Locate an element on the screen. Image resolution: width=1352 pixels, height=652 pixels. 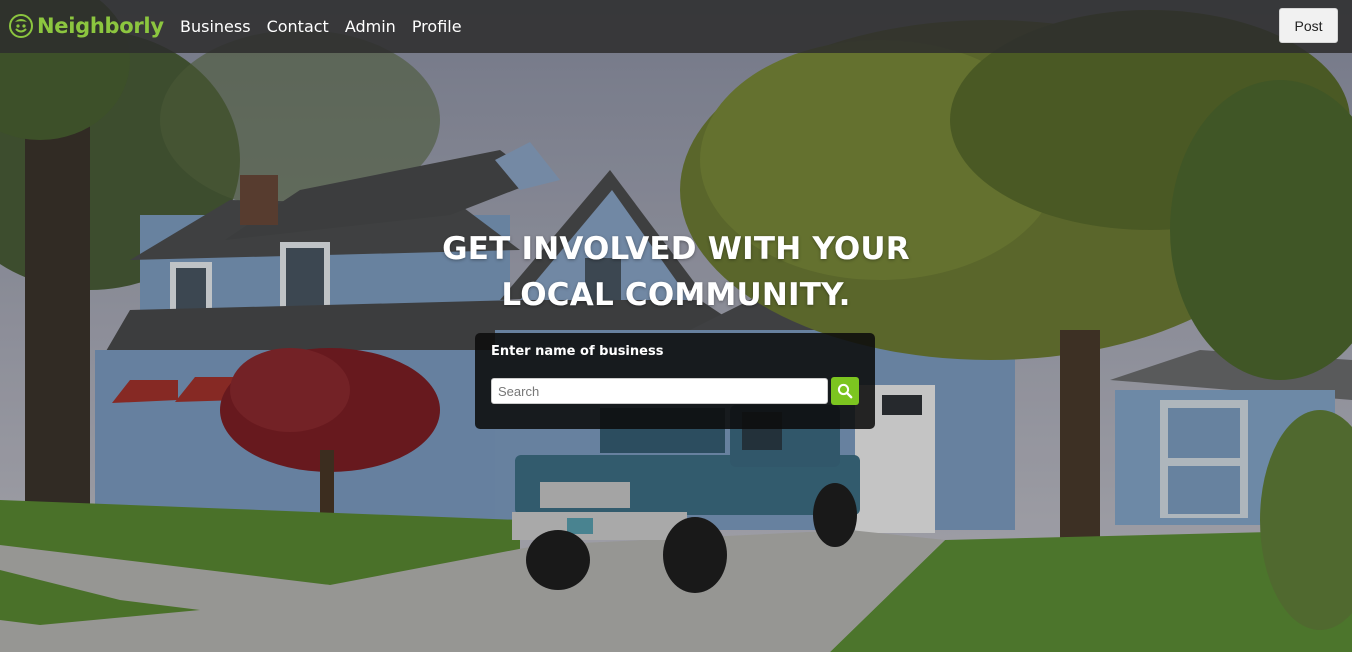
nav-link-contact: Contact is located at coordinates (298, 26).